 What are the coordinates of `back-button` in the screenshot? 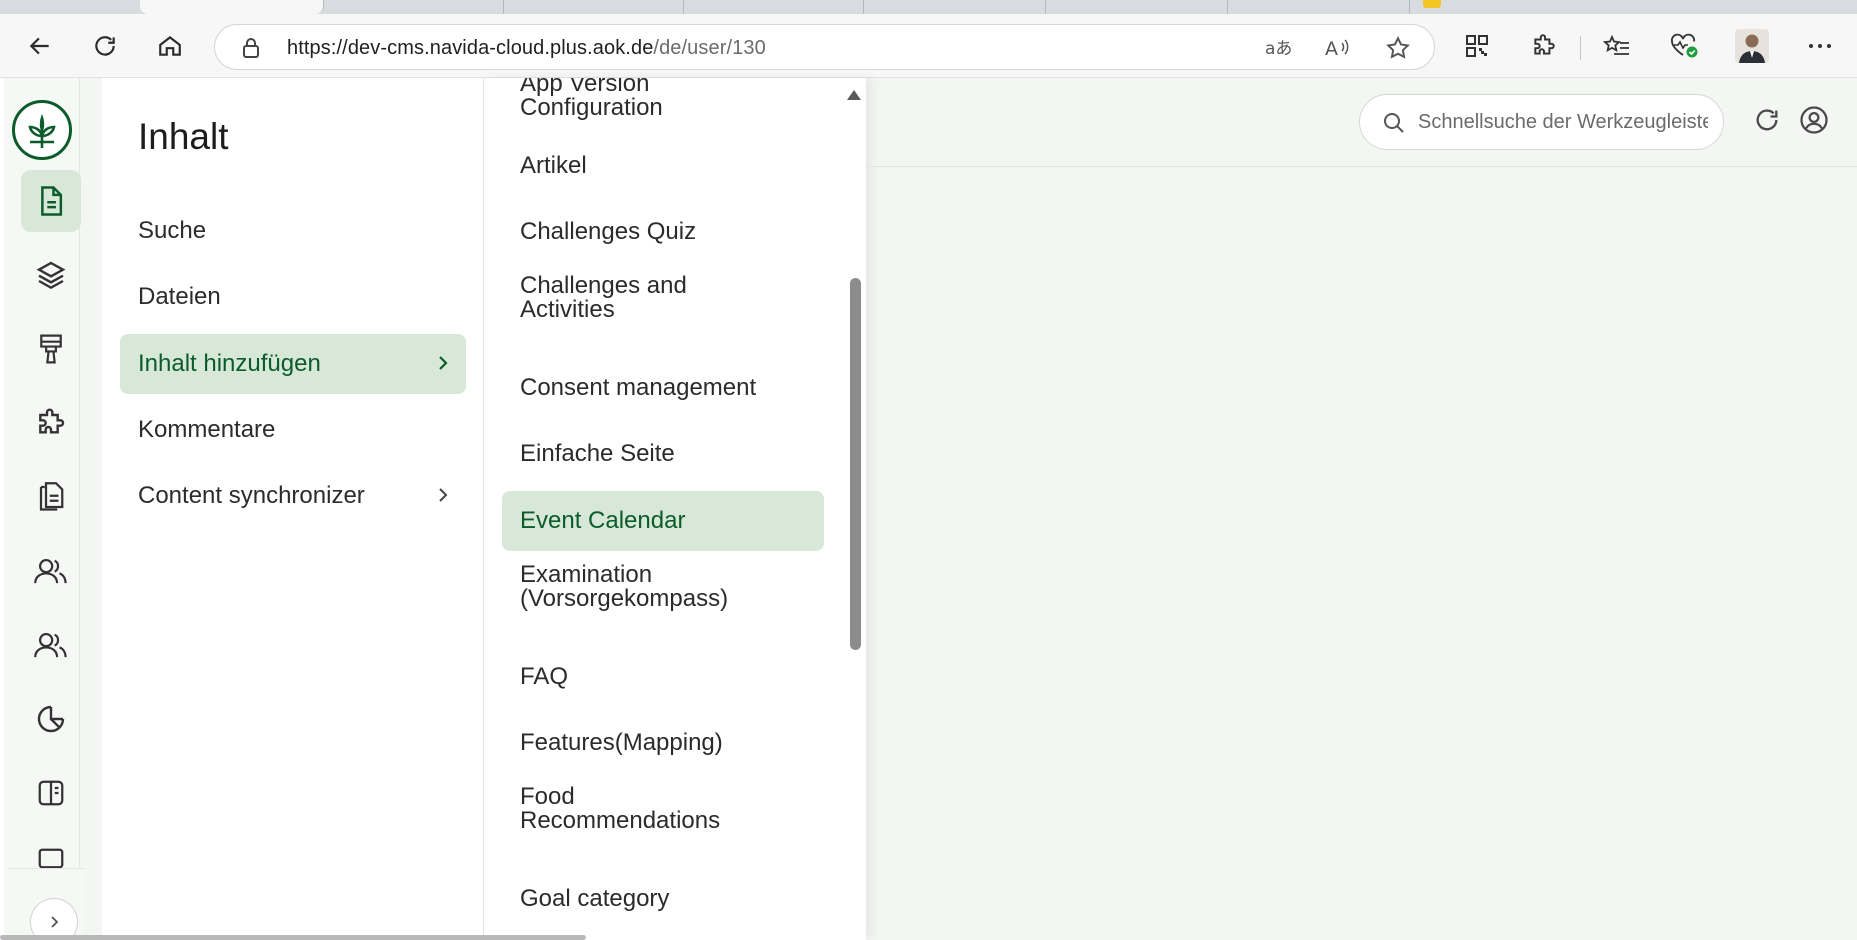 It's located at (40, 46).